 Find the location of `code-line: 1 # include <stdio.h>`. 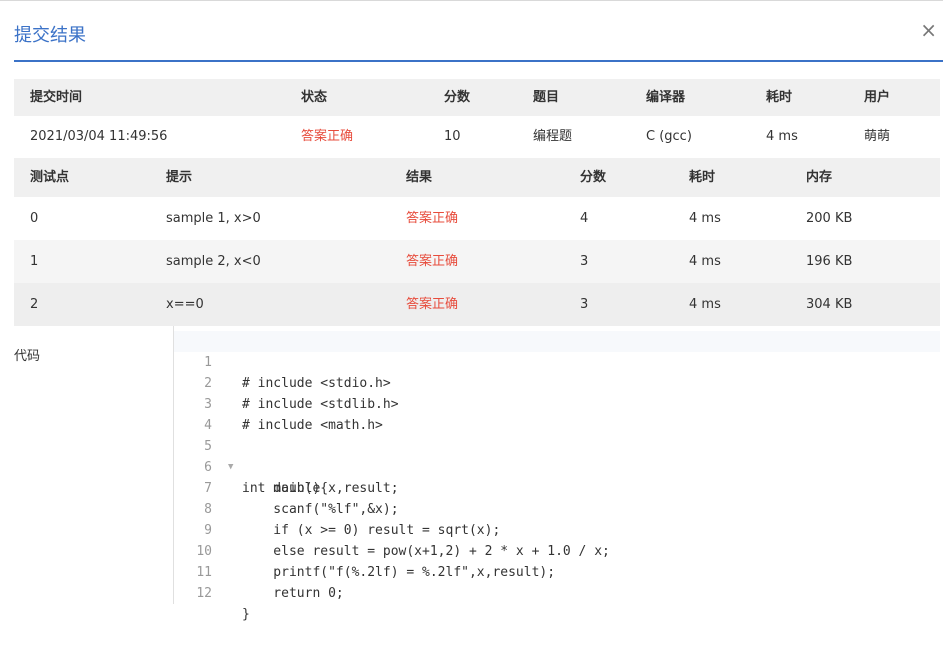

code-line: 1 # include <stdio.h> is located at coordinates (557, 361).